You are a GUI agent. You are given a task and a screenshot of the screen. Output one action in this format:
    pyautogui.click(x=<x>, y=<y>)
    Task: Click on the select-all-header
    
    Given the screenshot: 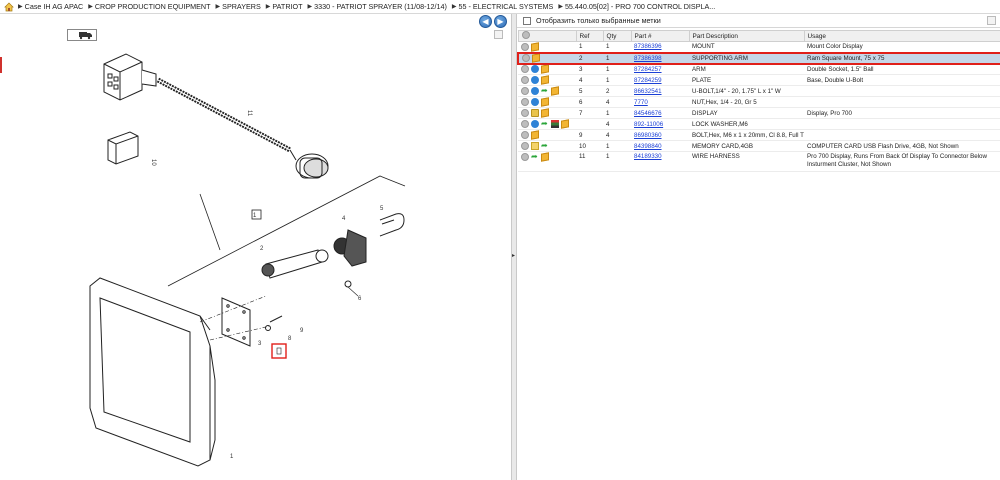 What is the action you would take?
    pyautogui.click(x=547, y=36)
    